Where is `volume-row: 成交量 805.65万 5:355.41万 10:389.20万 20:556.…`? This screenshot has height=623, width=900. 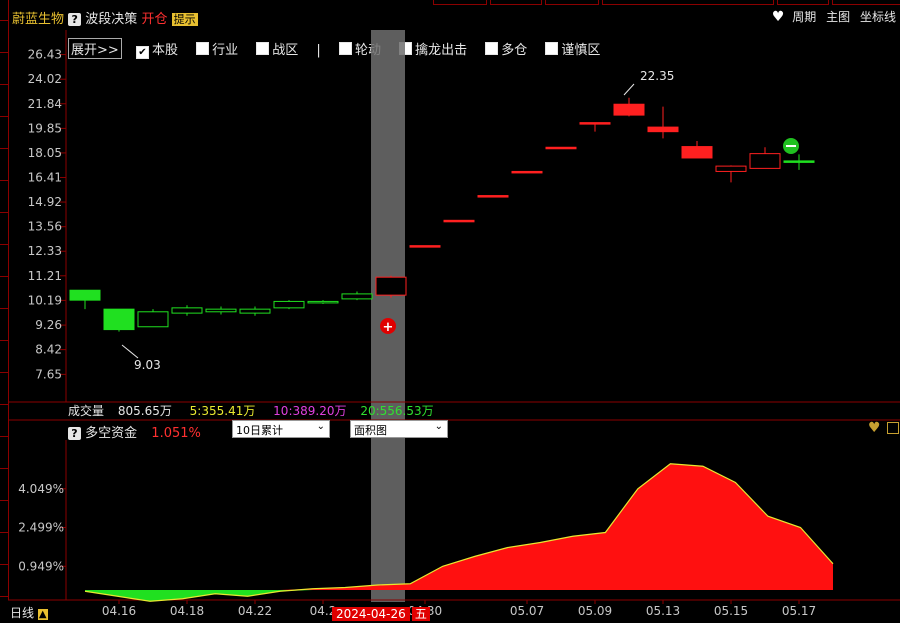 volume-row: 成交量 805.65万 5:355.41万 10:389.20万 20:556.… is located at coordinates (251, 410).